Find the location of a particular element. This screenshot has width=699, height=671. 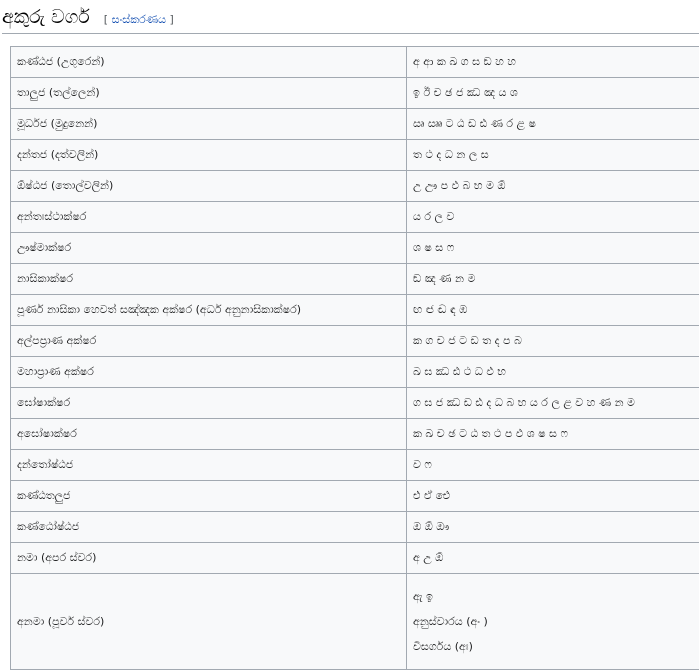

edit-section-link-wrapper: [ සංස්කරණය ] is located at coordinates (139, 20).